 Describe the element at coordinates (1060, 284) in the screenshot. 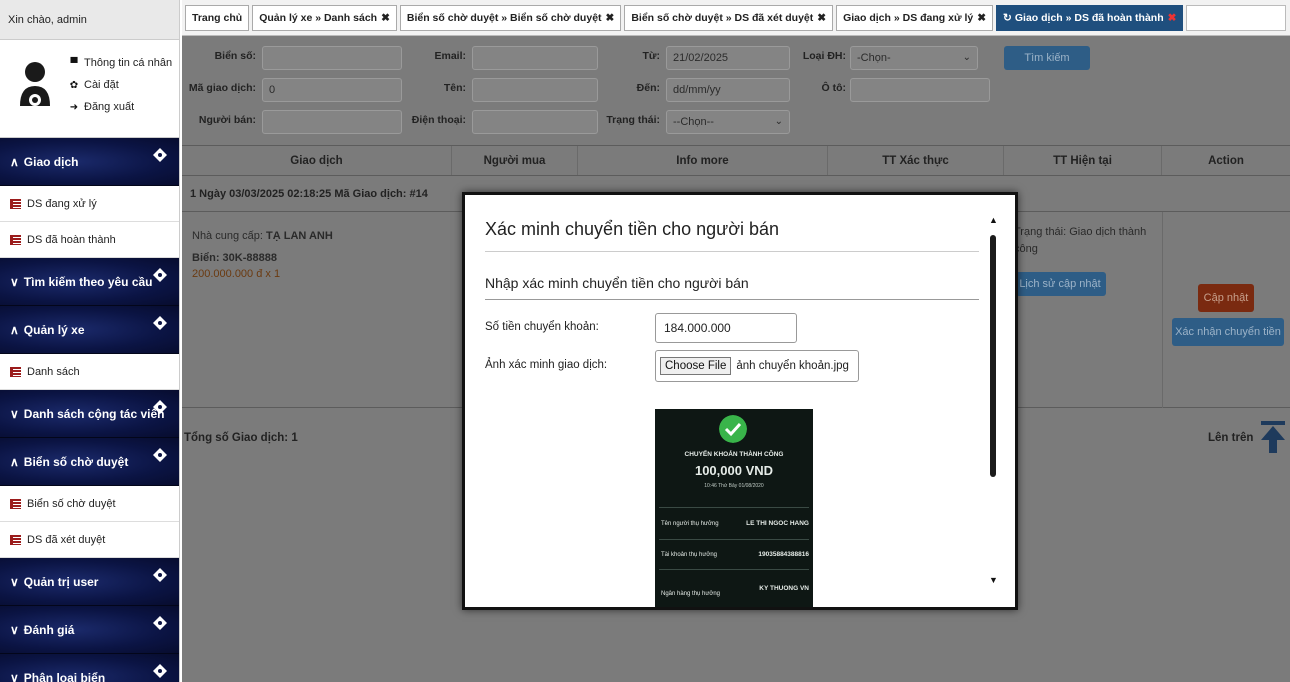

I see `history-button: Lịch sử cập nhật` at that location.